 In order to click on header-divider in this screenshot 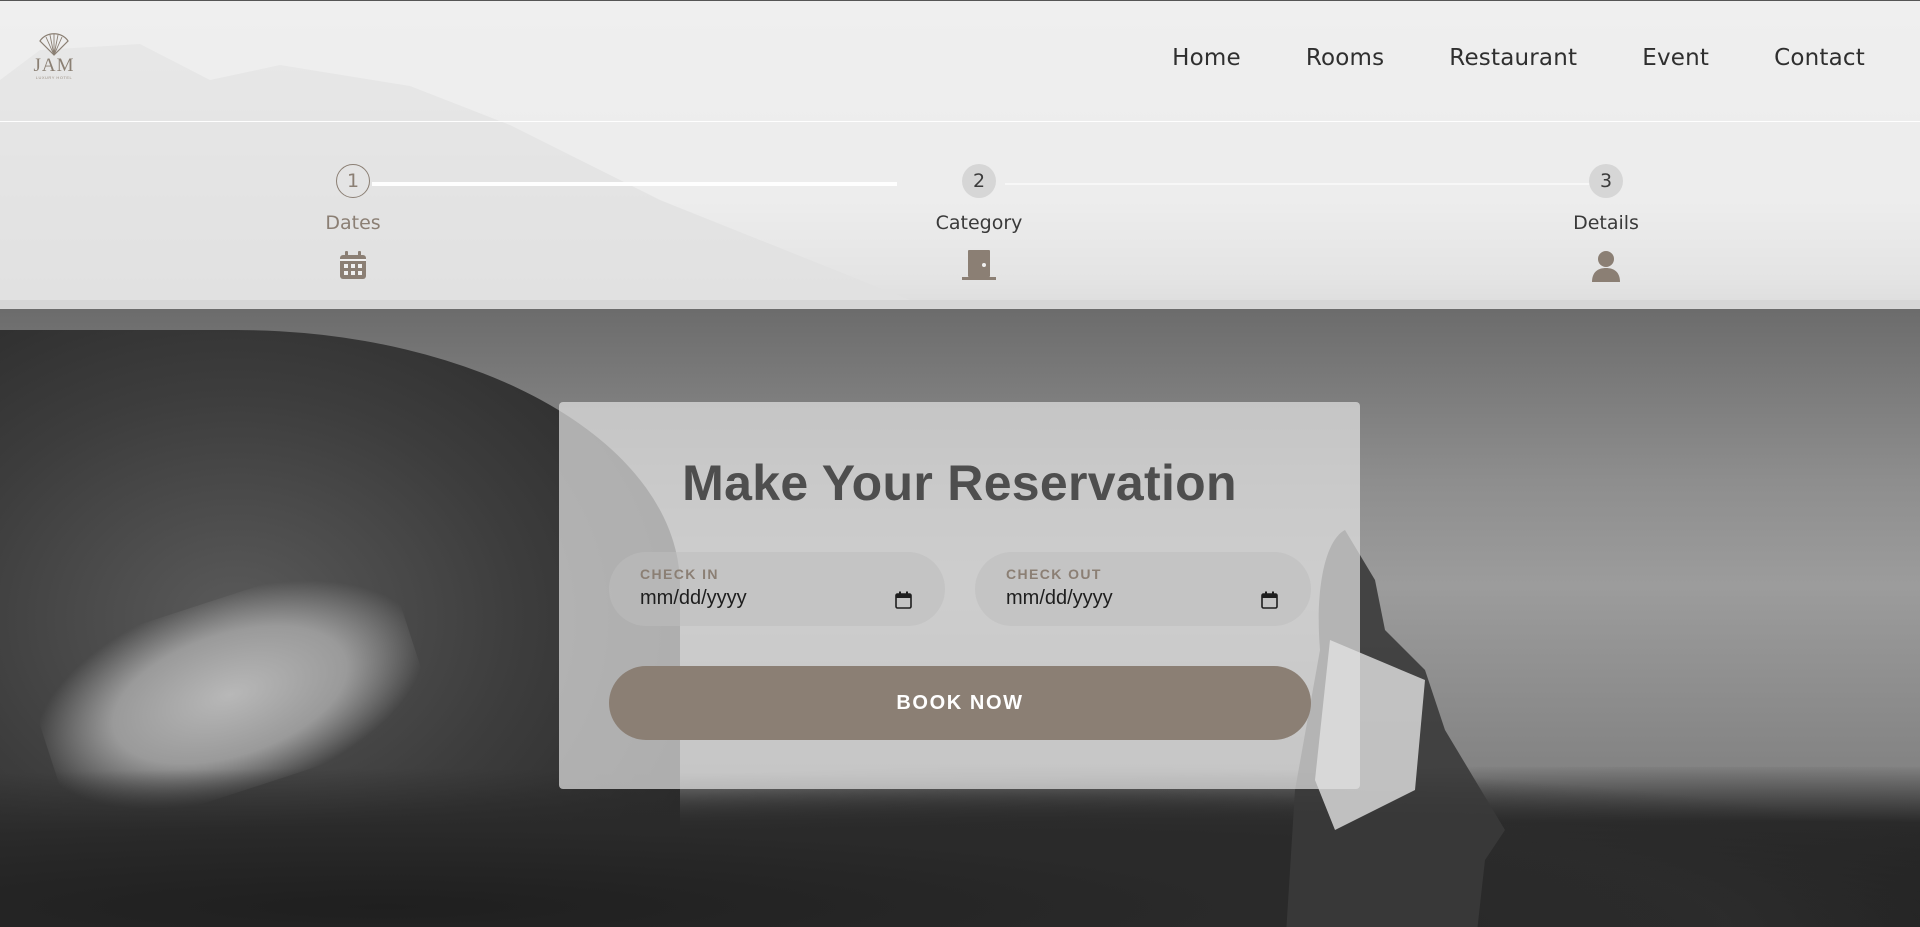, I will do `click(960, 121)`.